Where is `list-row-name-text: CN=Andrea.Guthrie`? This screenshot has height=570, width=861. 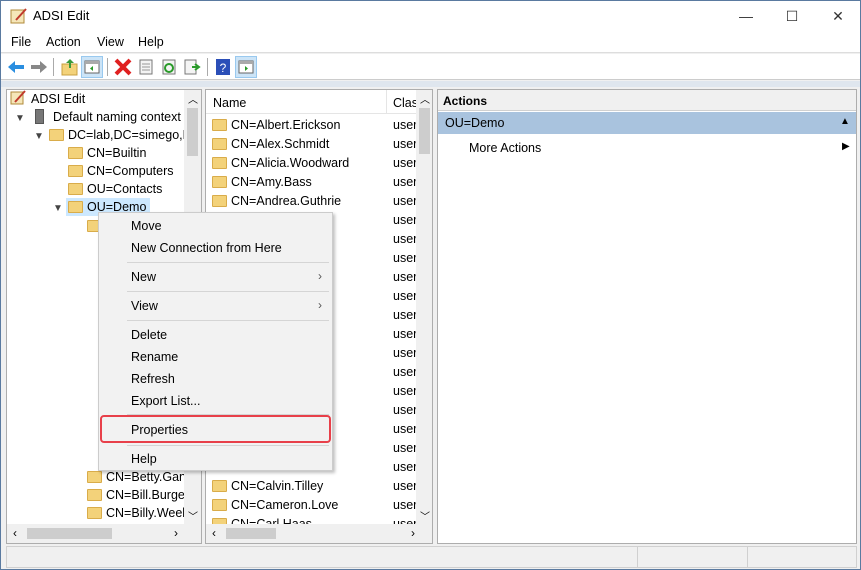
list-row-name-text: CN=Andrea.Guthrie is located at coordinates (286, 201).